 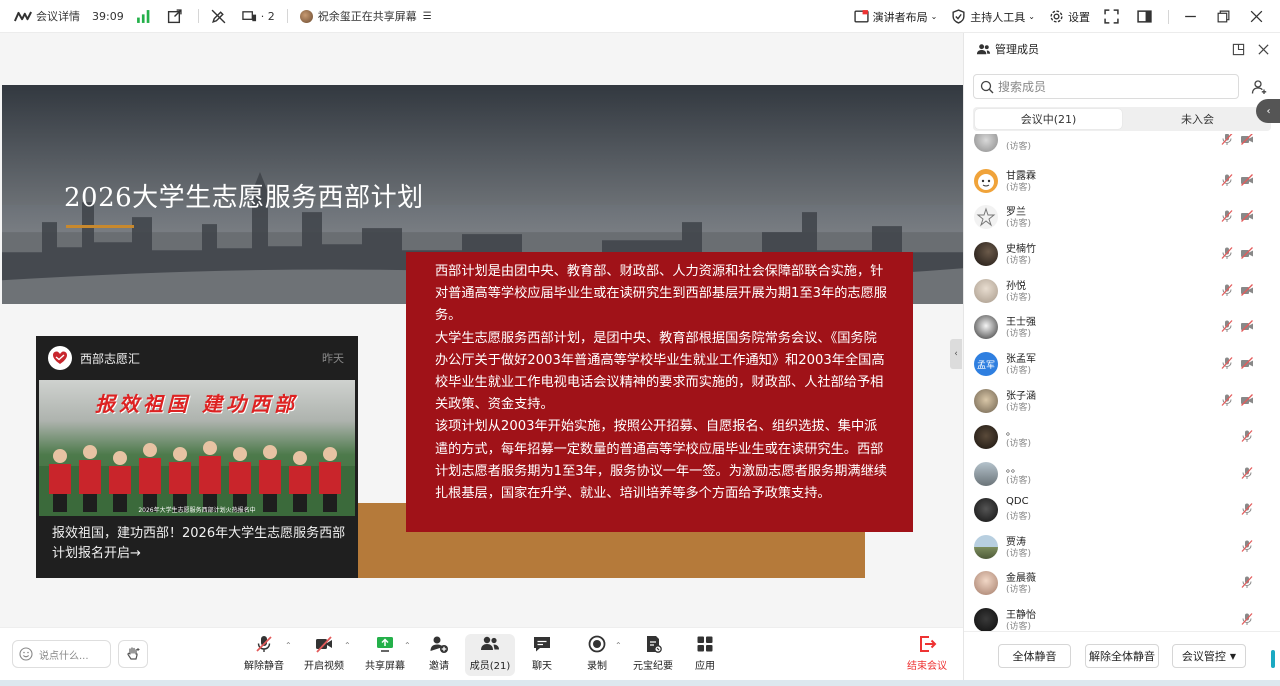 What do you see at coordinates (1122, 401) in the screenshot?
I see `member-row: 张子涵 (访客)` at bounding box center [1122, 401].